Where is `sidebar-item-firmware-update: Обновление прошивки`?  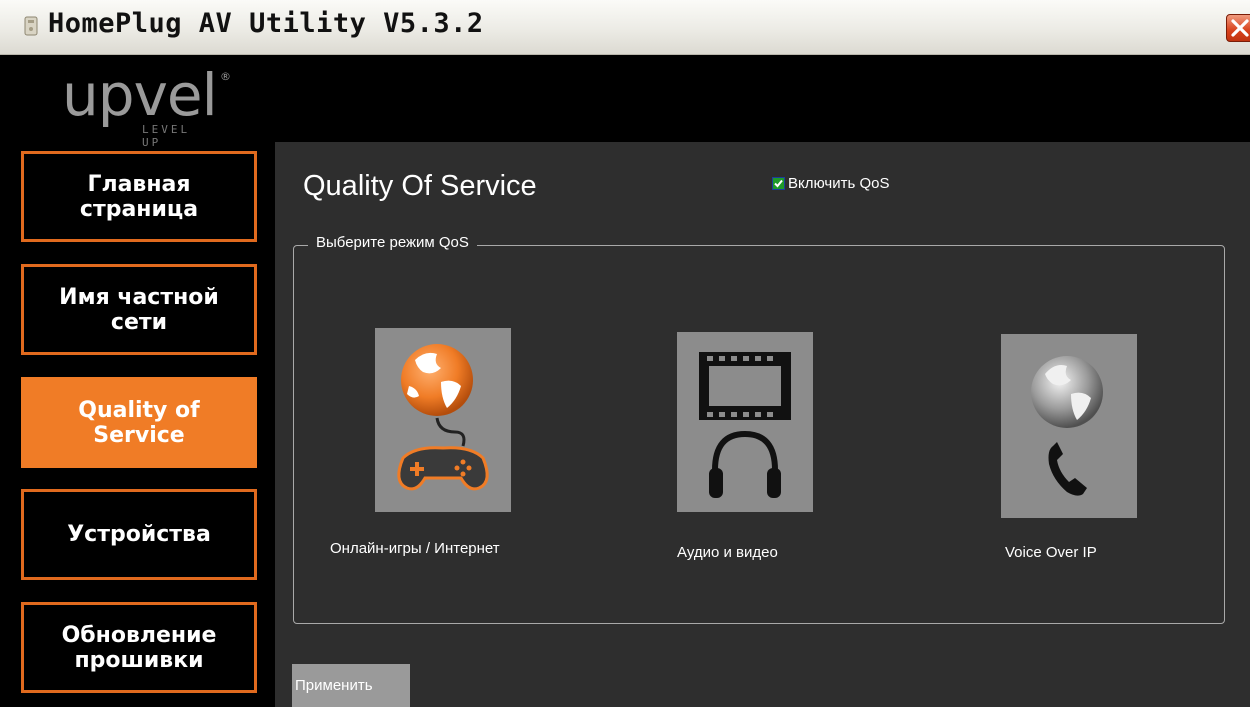 sidebar-item-firmware-update: Обновление прошивки is located at coordinates (139, 647).